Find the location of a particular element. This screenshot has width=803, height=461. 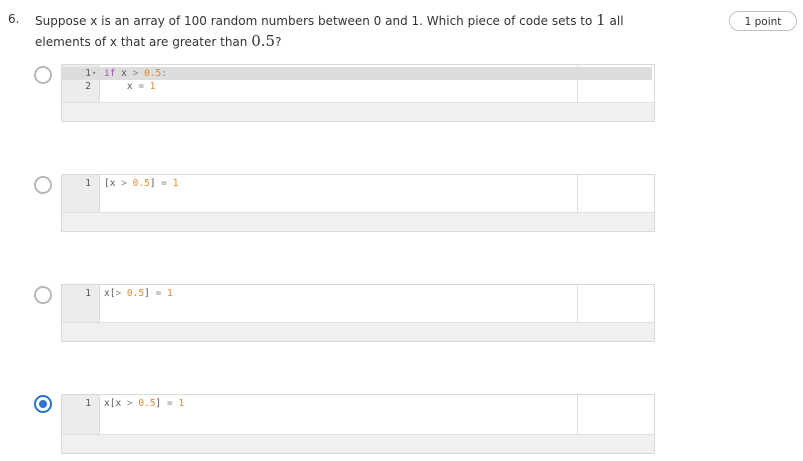

fold-arrow-icon: ▾ is located at coordinates (94, 73).